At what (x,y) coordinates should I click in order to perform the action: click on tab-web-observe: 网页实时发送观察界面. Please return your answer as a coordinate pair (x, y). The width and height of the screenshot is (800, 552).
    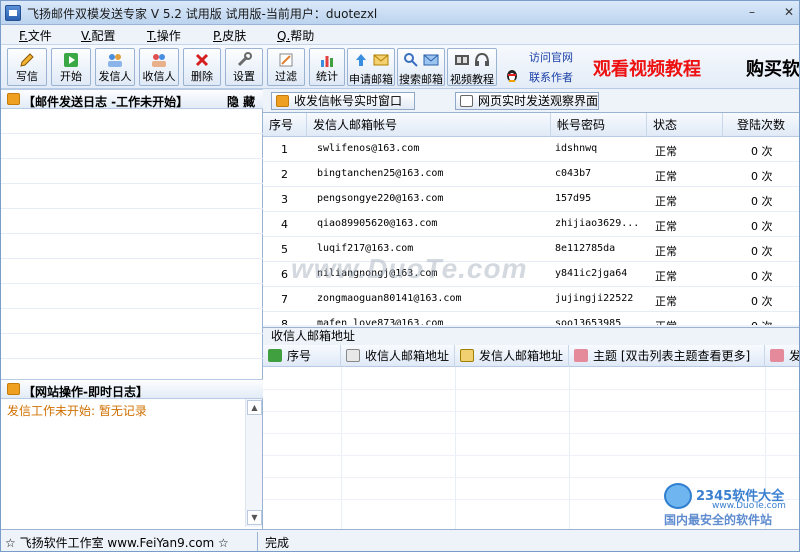
    Looking at the image, I should click on (527, 101).